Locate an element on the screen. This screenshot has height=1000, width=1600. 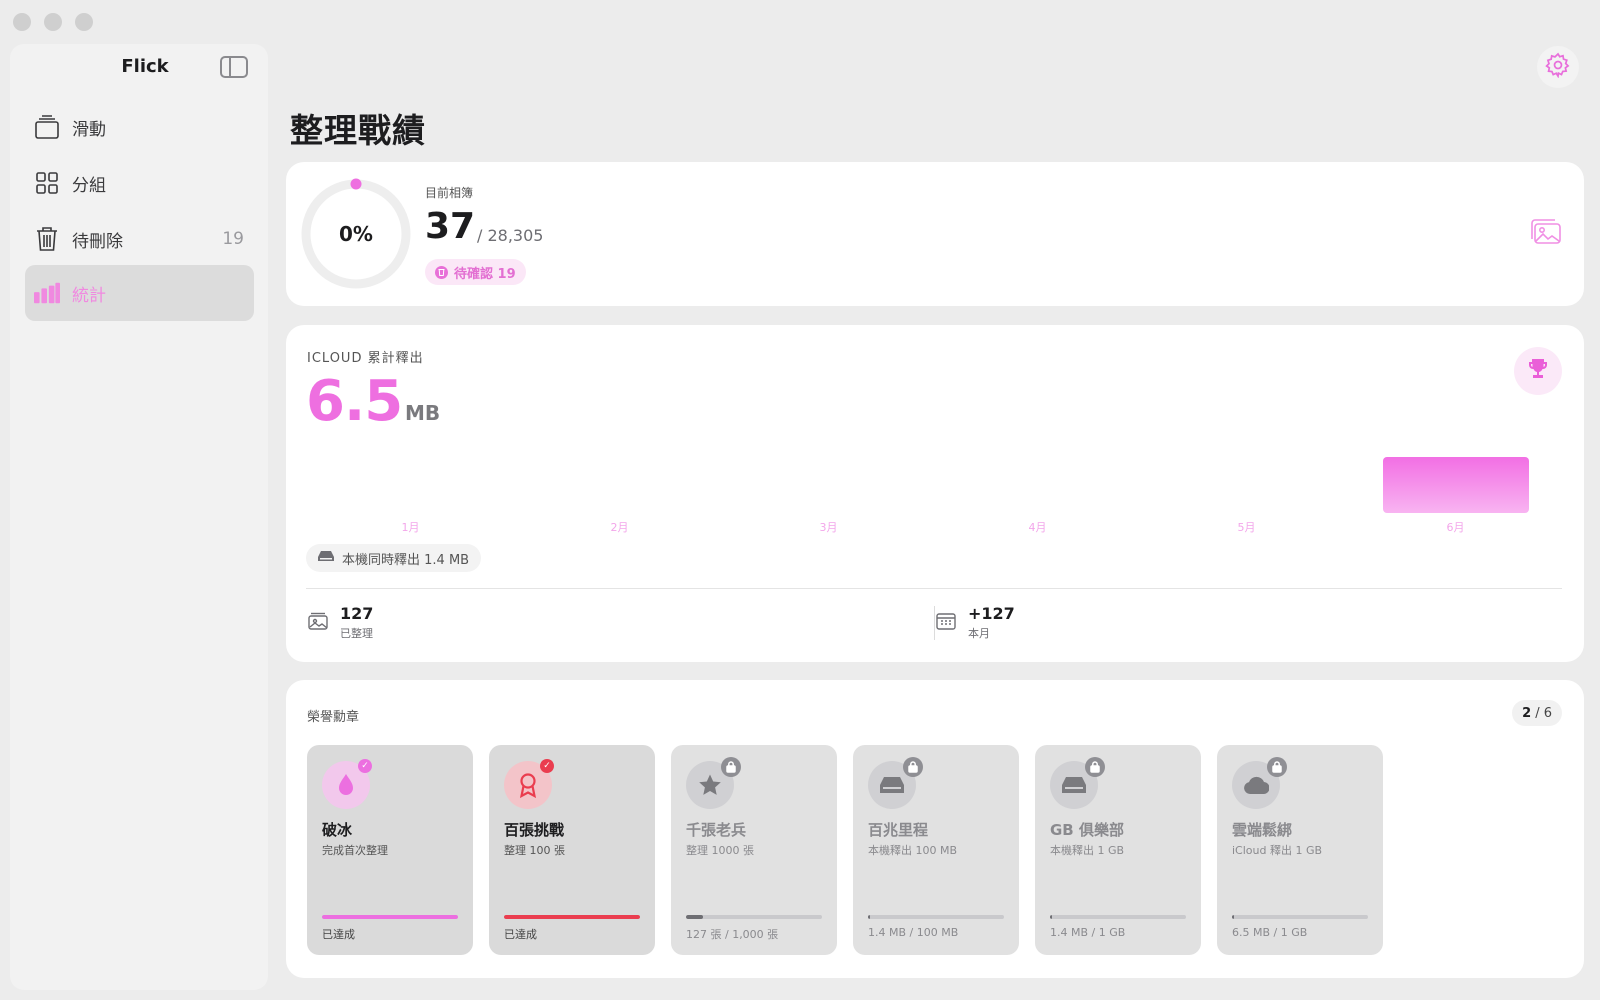
gear-icon is located at coordinates (1558, 67).